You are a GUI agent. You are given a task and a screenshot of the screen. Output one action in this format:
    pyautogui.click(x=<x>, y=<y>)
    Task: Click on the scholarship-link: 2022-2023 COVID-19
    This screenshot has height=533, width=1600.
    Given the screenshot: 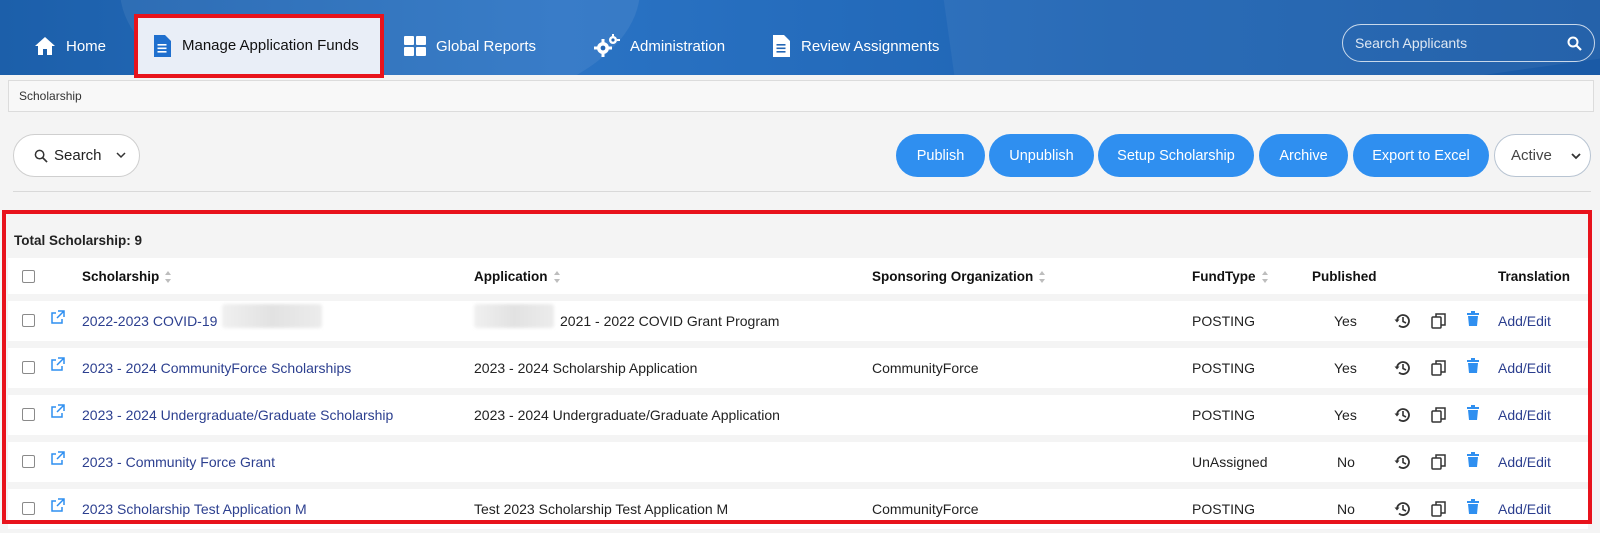 What is the action you would take?
    pyautogui.click(x=149, y=321)
    